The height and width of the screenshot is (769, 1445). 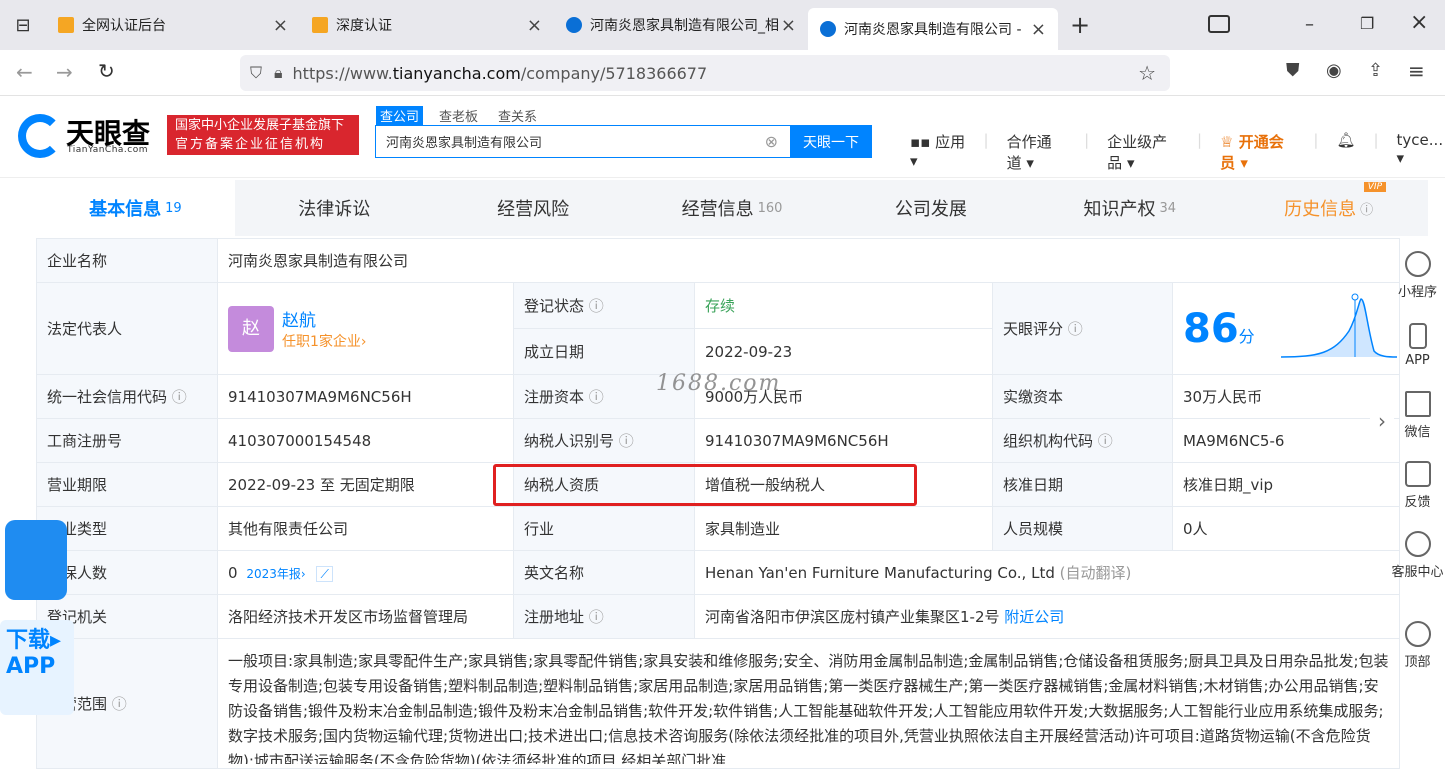 I want to click on legal-rep-positions: 任职1家企业›, so click(x=324, y=341).